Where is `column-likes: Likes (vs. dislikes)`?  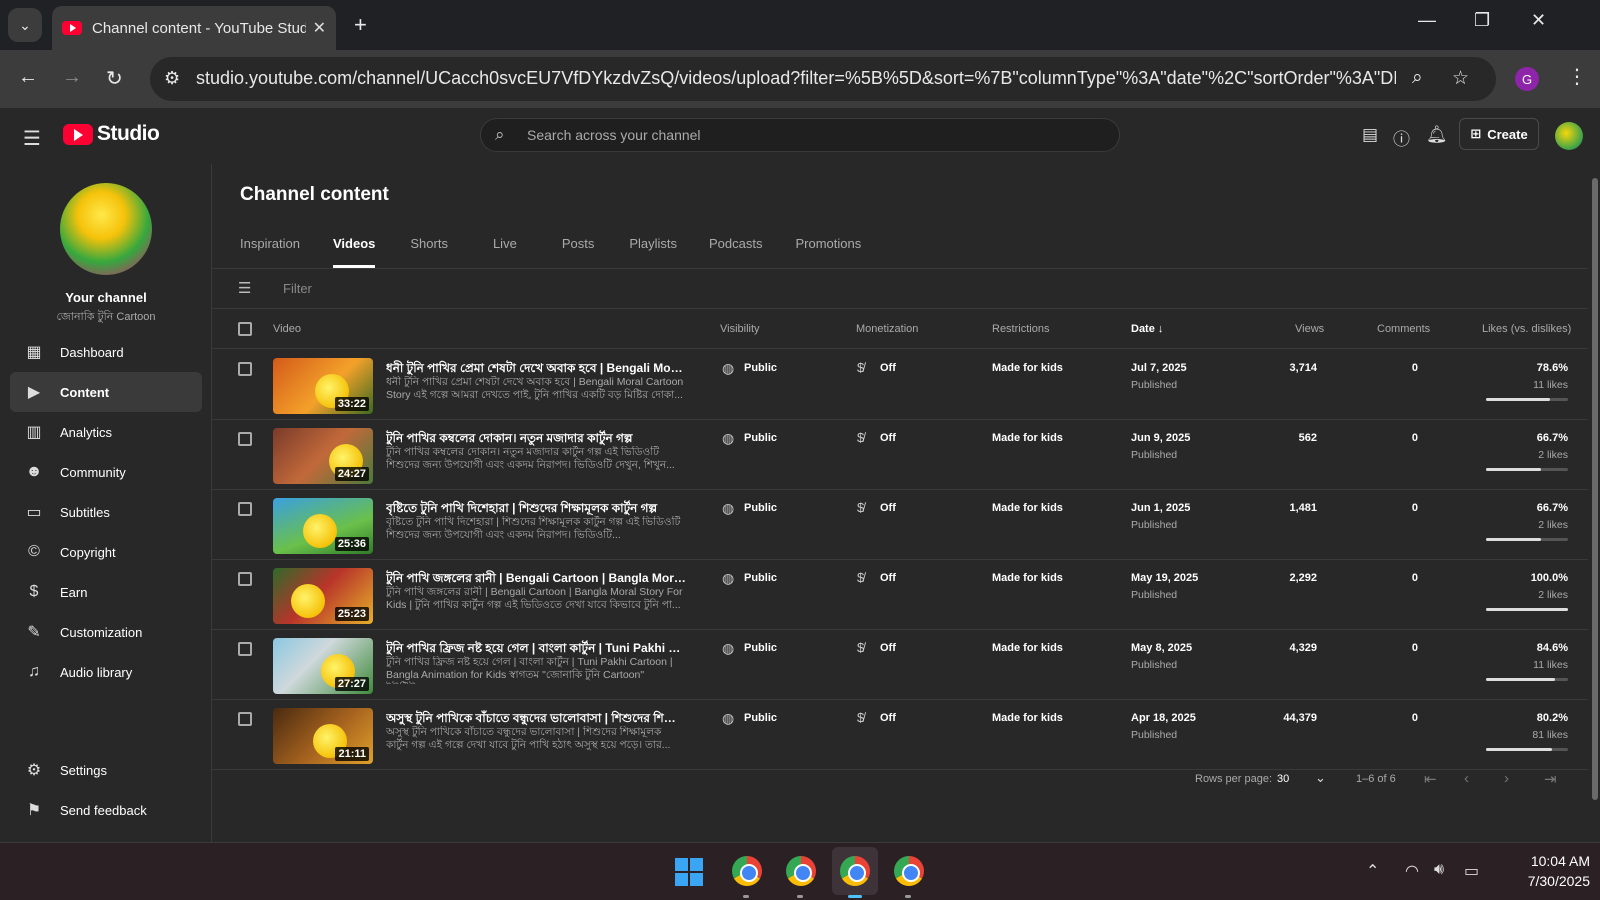
column-likes: Likes (vs. dislikes) is located at coordinates (1526, 329).